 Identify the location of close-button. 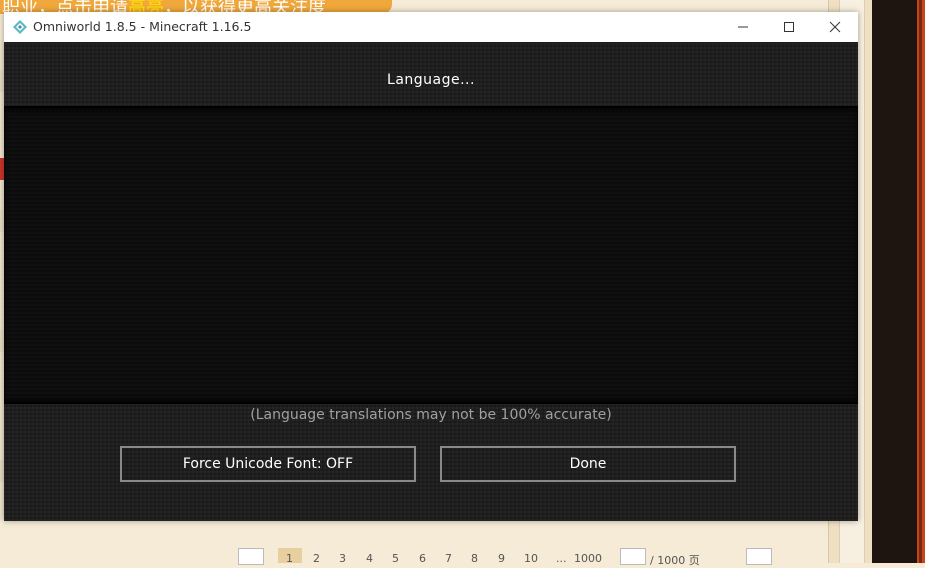
(835, 27).